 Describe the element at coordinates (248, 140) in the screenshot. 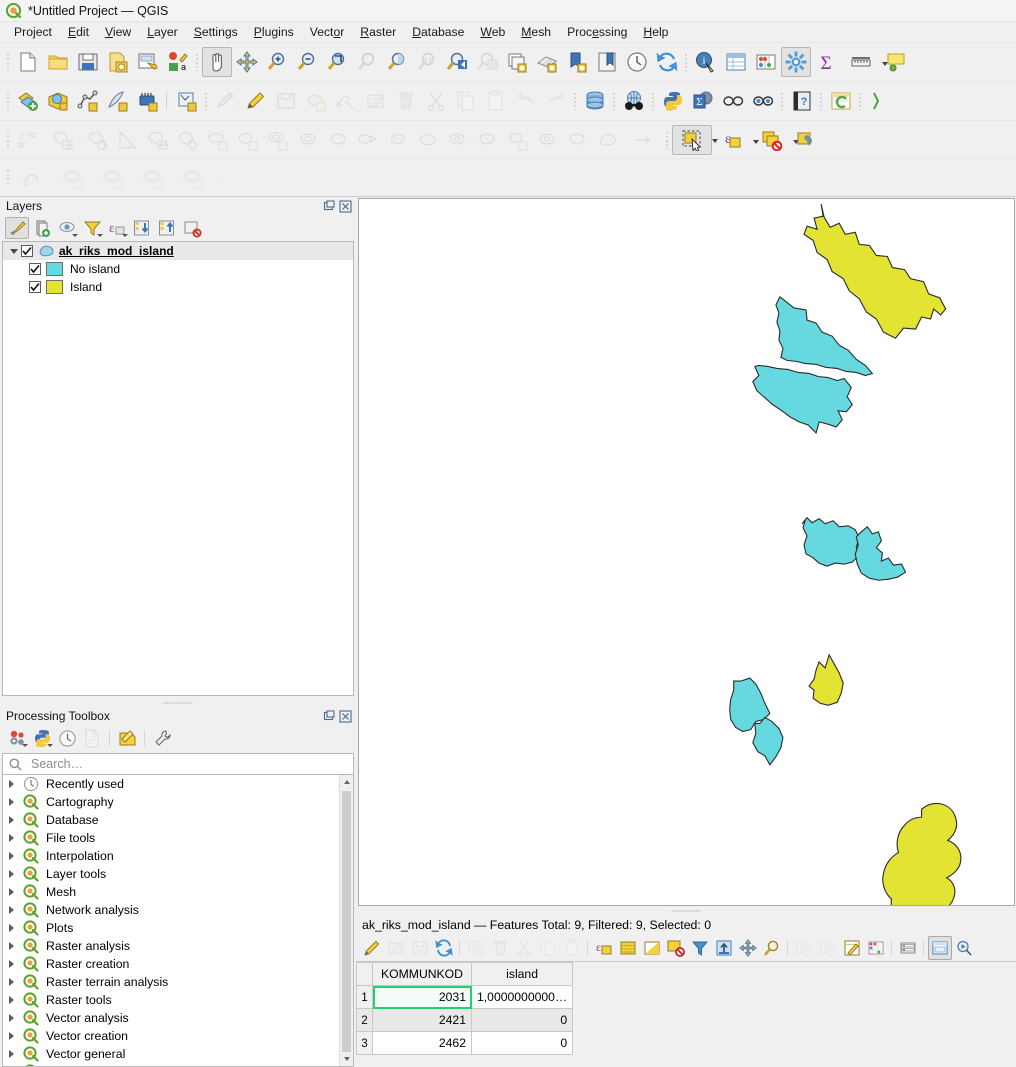

I see `split-features-icon` at that location.